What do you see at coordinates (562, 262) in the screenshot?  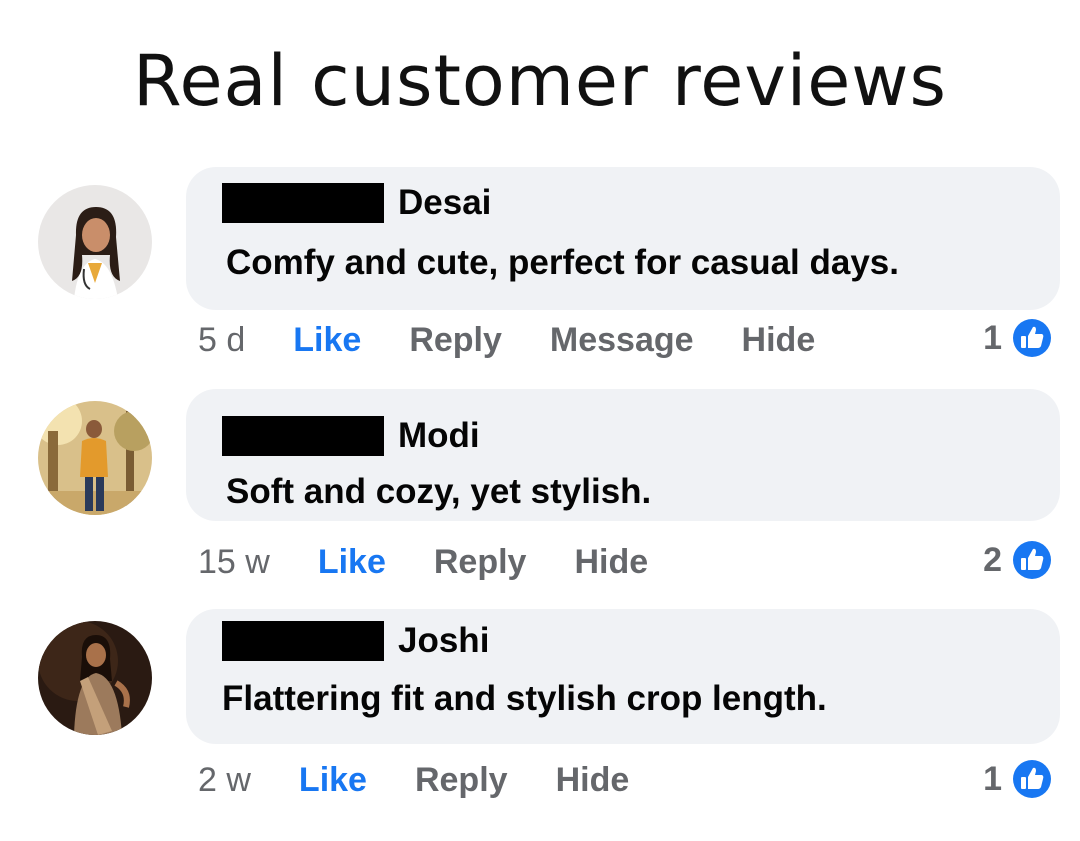 I see `comment-text: Comfy and cute, perfect for casual days.` at bounding box center [562, 262].